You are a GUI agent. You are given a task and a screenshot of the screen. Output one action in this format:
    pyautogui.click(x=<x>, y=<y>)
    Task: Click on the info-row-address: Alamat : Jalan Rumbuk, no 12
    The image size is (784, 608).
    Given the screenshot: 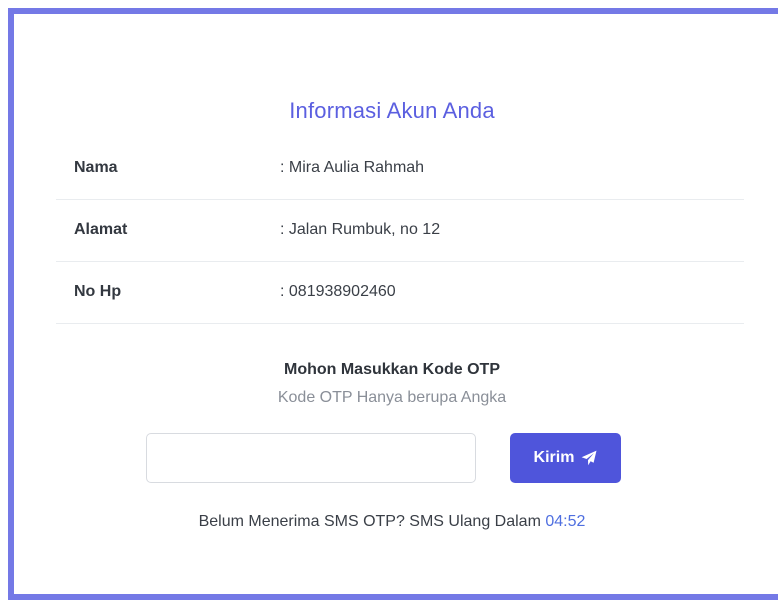 What is the action you would take?
    pyautogui.click(x=400, y=231)
    